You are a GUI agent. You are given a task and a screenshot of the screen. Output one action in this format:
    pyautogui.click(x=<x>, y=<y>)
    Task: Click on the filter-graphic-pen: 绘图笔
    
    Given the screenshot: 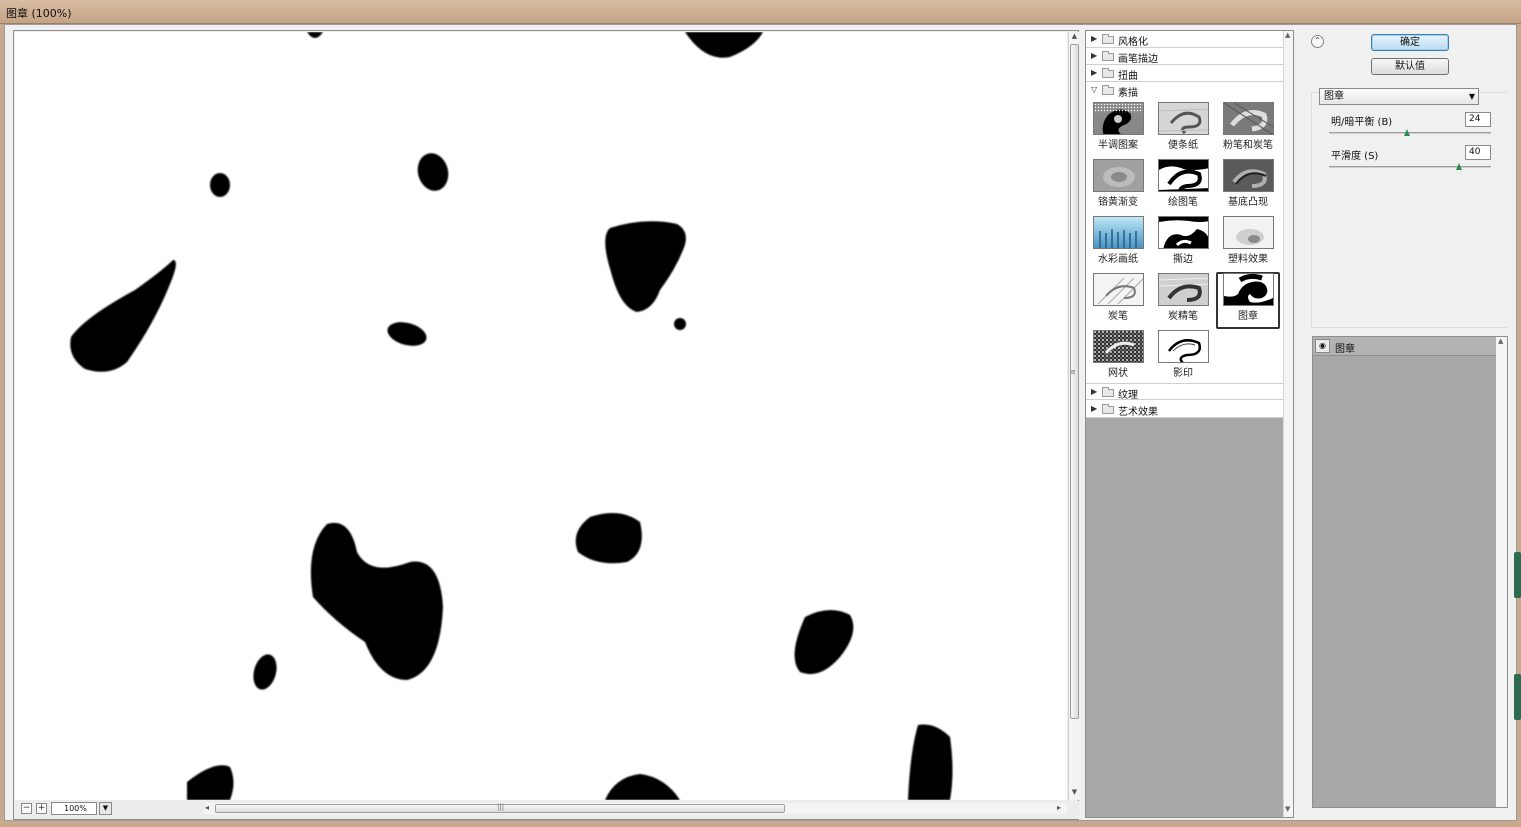 What is the action you would take?
    pyautogui.click(x=1183, y=186)
    